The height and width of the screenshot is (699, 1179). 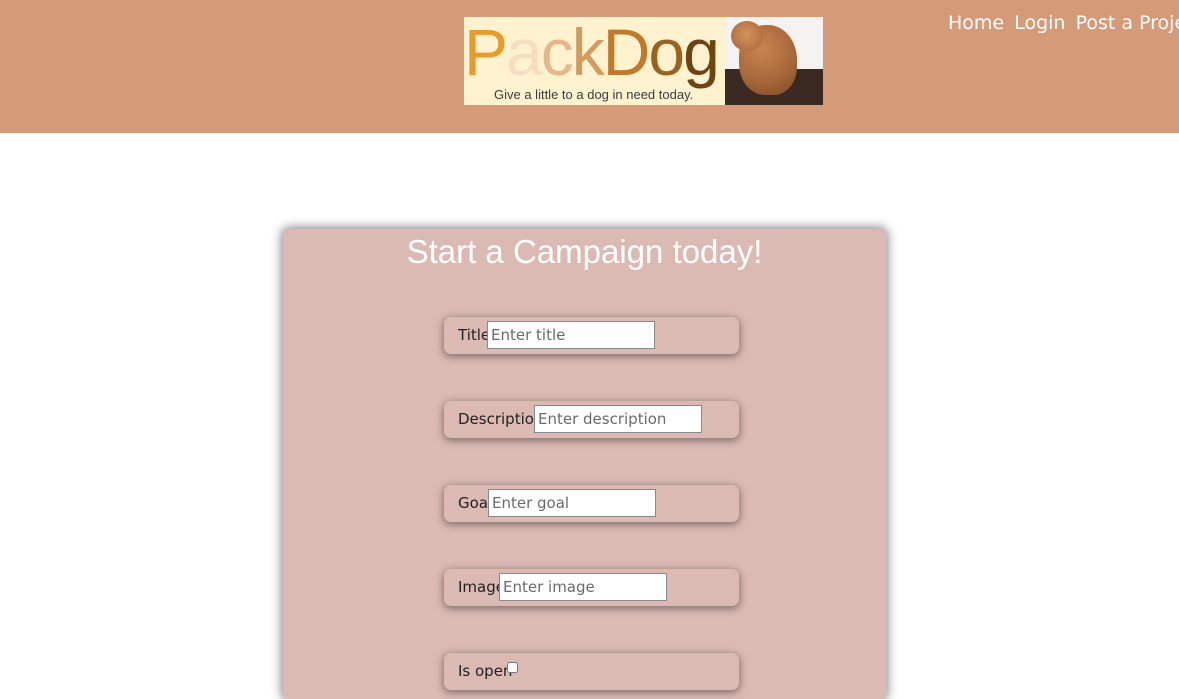 I want to click on logo-tagline: Give a little to a dog in need today., so click(x=594, y=94).